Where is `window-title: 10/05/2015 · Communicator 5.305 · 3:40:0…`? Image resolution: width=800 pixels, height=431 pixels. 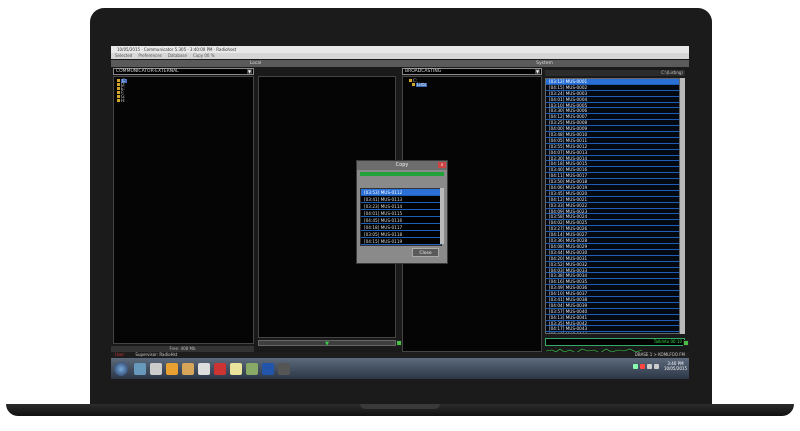
window-title: 10/05/2015 · Communicator 5.305 · 3:40:0… is located at coordinates (400, 49).